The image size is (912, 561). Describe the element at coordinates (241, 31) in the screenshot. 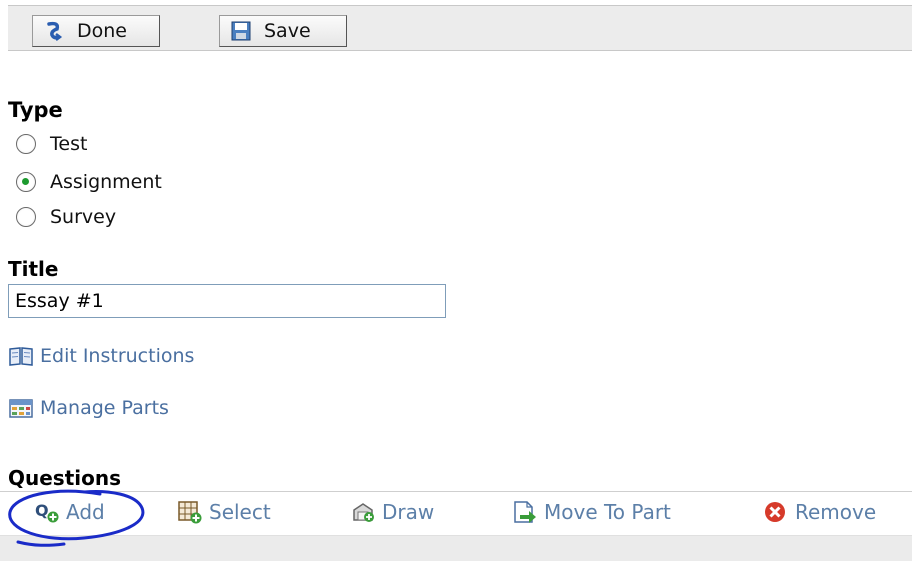

I see `save-icon` at that location.